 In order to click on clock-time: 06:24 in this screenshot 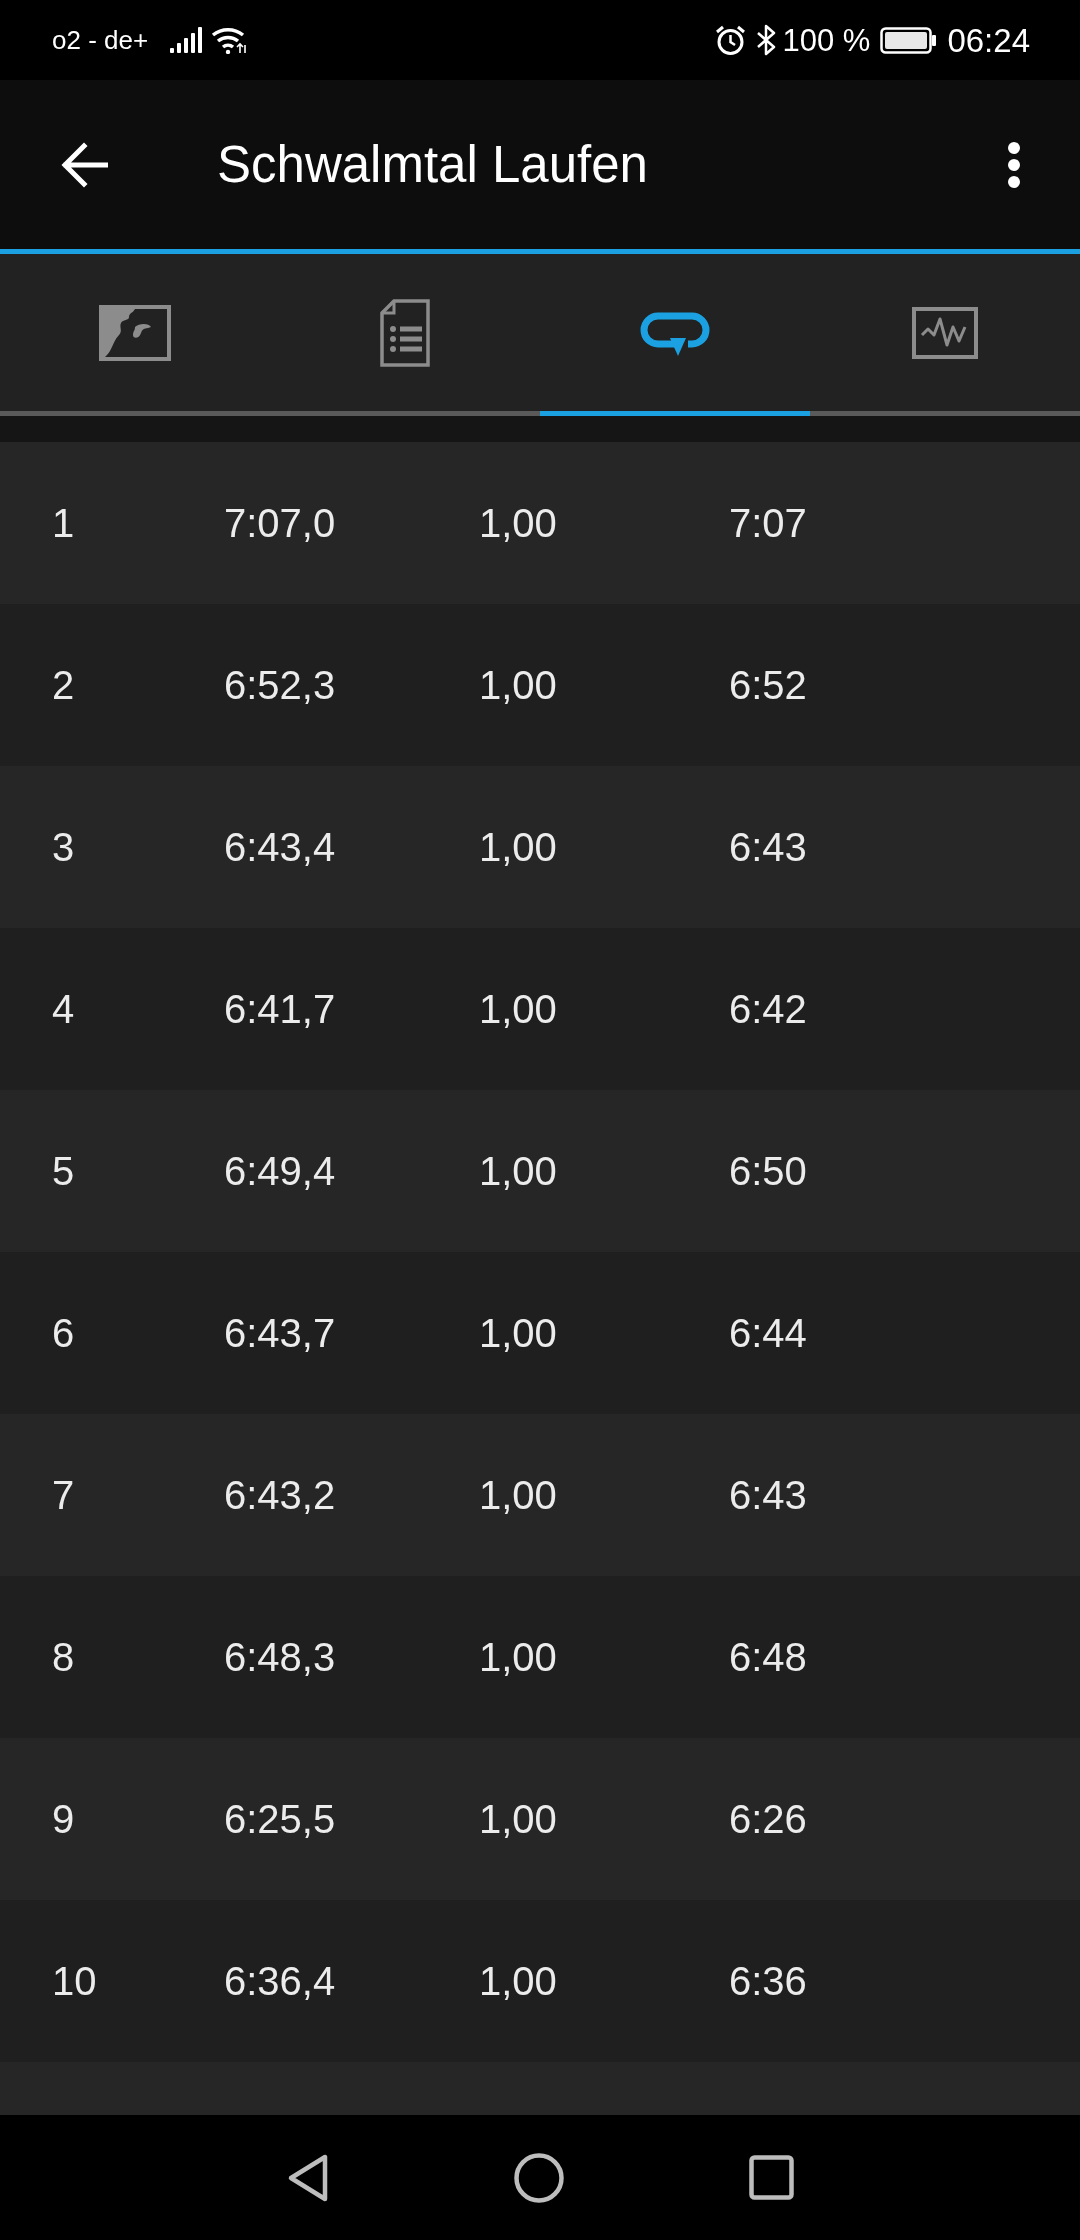, I will do `click(988, 40)`.